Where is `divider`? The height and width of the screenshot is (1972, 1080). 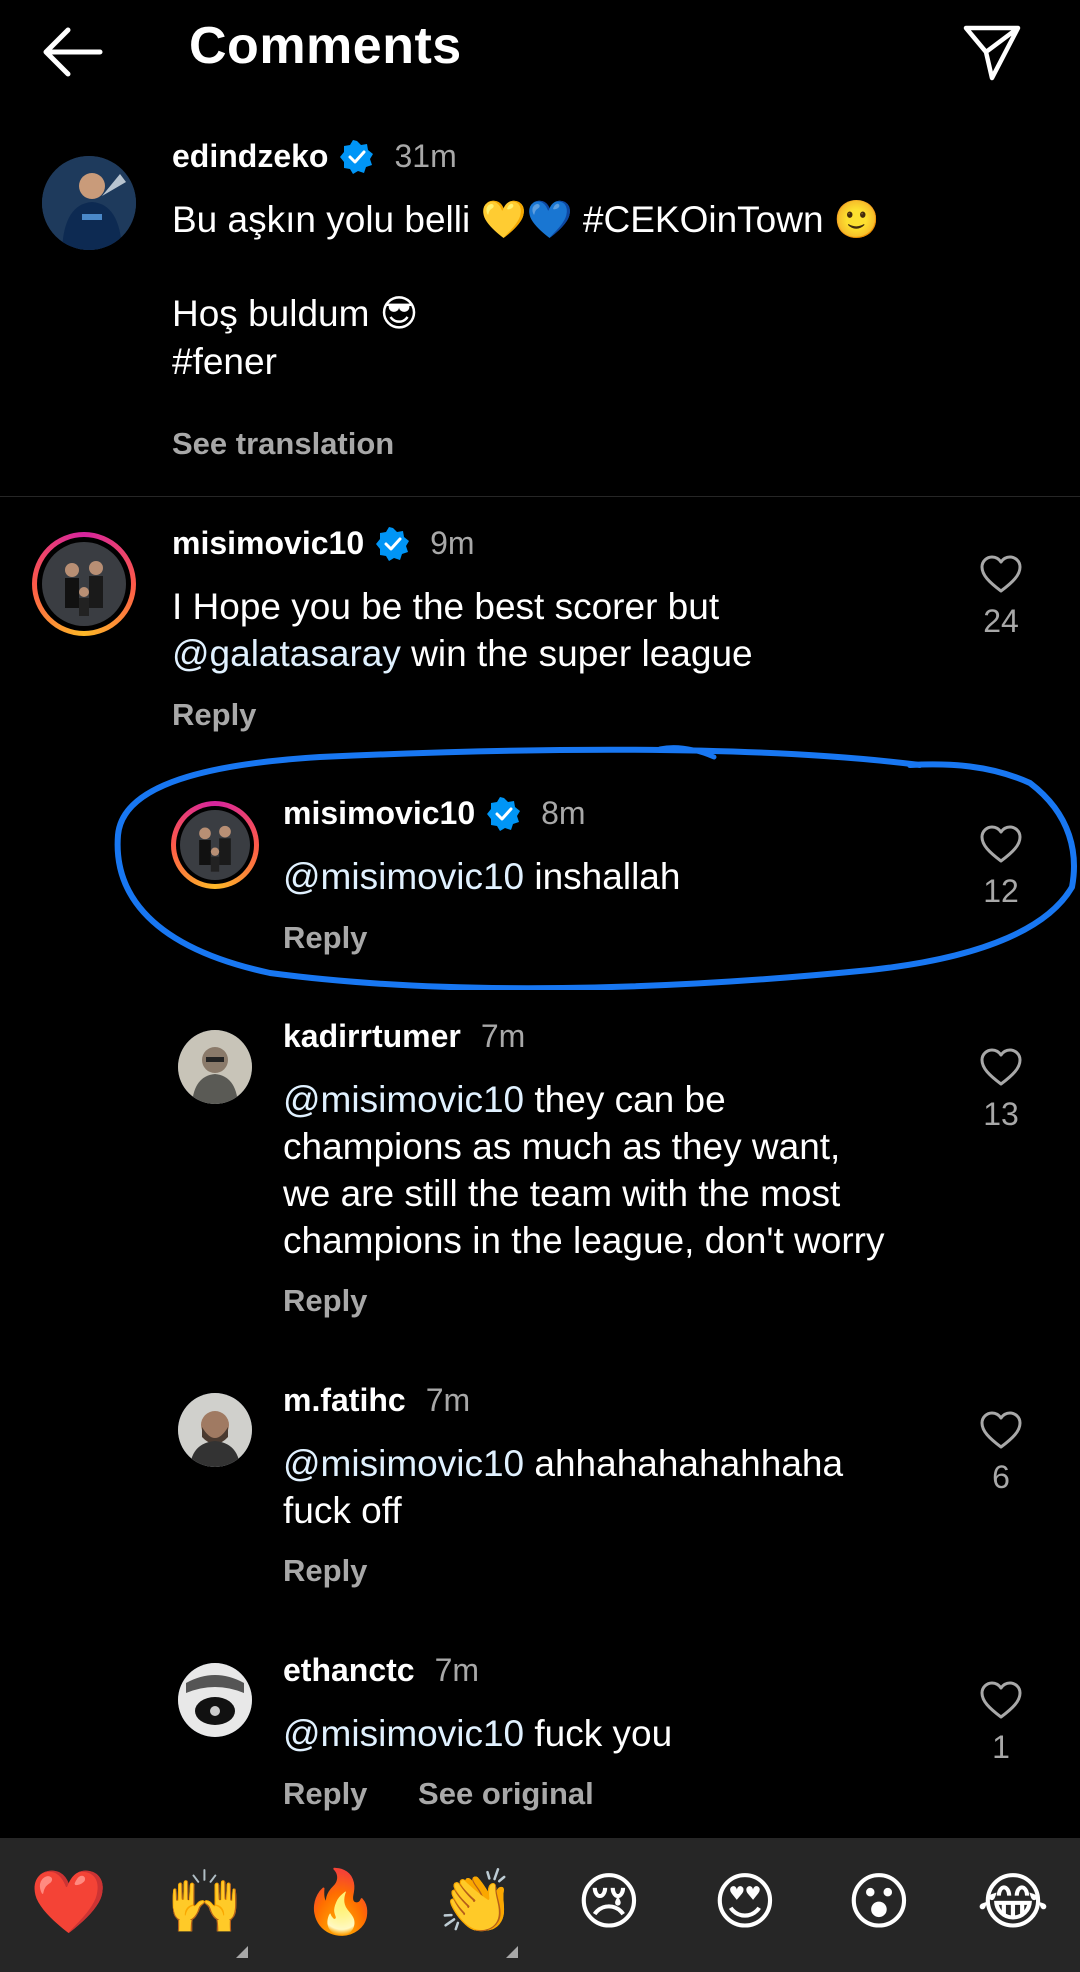
divider is located at coordinates (540, 496).